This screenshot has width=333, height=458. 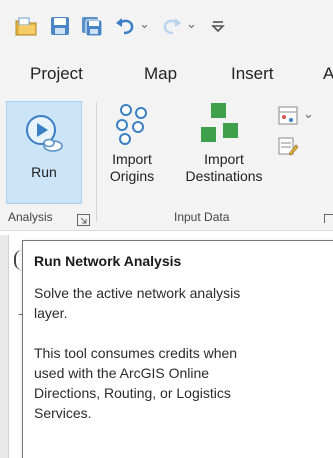 I want to click on redo-icon, so click(x=172, y=26).